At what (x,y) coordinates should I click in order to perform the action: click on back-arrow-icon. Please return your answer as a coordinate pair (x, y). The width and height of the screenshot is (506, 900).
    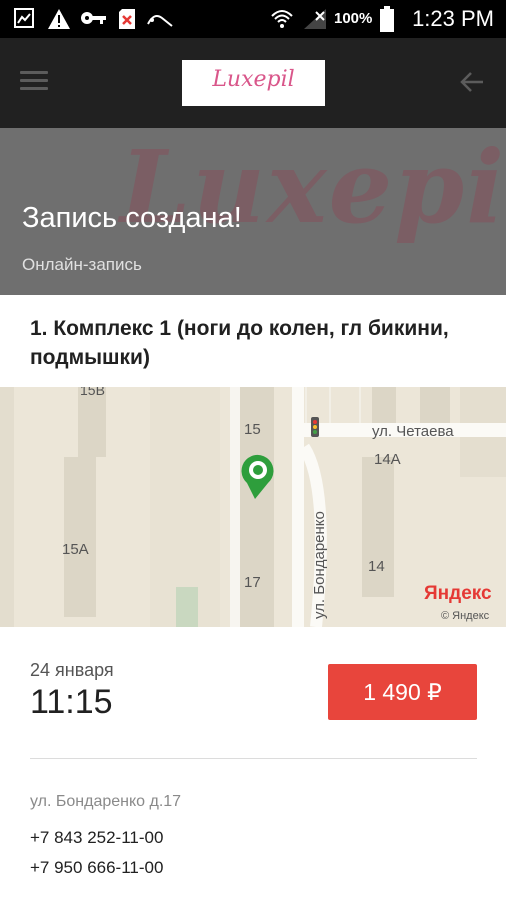
    Looking at the image, I should click on (472, 82).